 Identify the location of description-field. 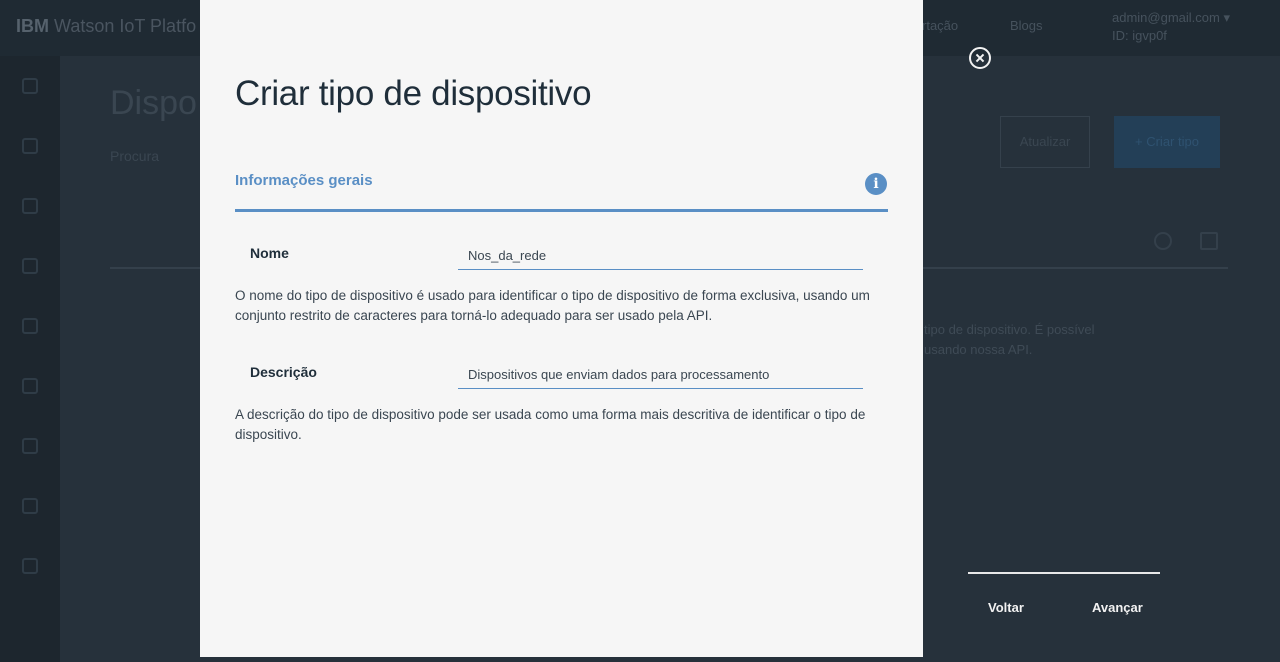
(660, 375).